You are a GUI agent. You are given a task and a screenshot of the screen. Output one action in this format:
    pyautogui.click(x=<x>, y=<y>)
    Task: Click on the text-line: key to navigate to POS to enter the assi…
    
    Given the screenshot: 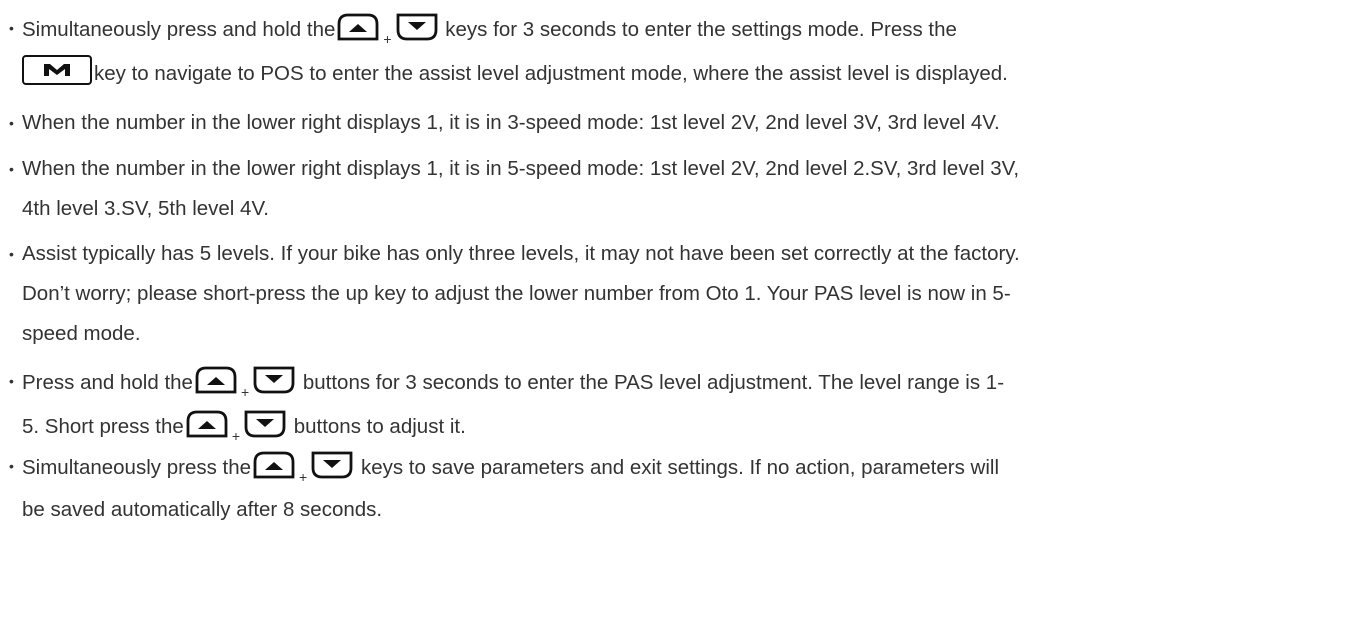 What is the action you would take?
    pyautogui.click(x=683, y=74)
    